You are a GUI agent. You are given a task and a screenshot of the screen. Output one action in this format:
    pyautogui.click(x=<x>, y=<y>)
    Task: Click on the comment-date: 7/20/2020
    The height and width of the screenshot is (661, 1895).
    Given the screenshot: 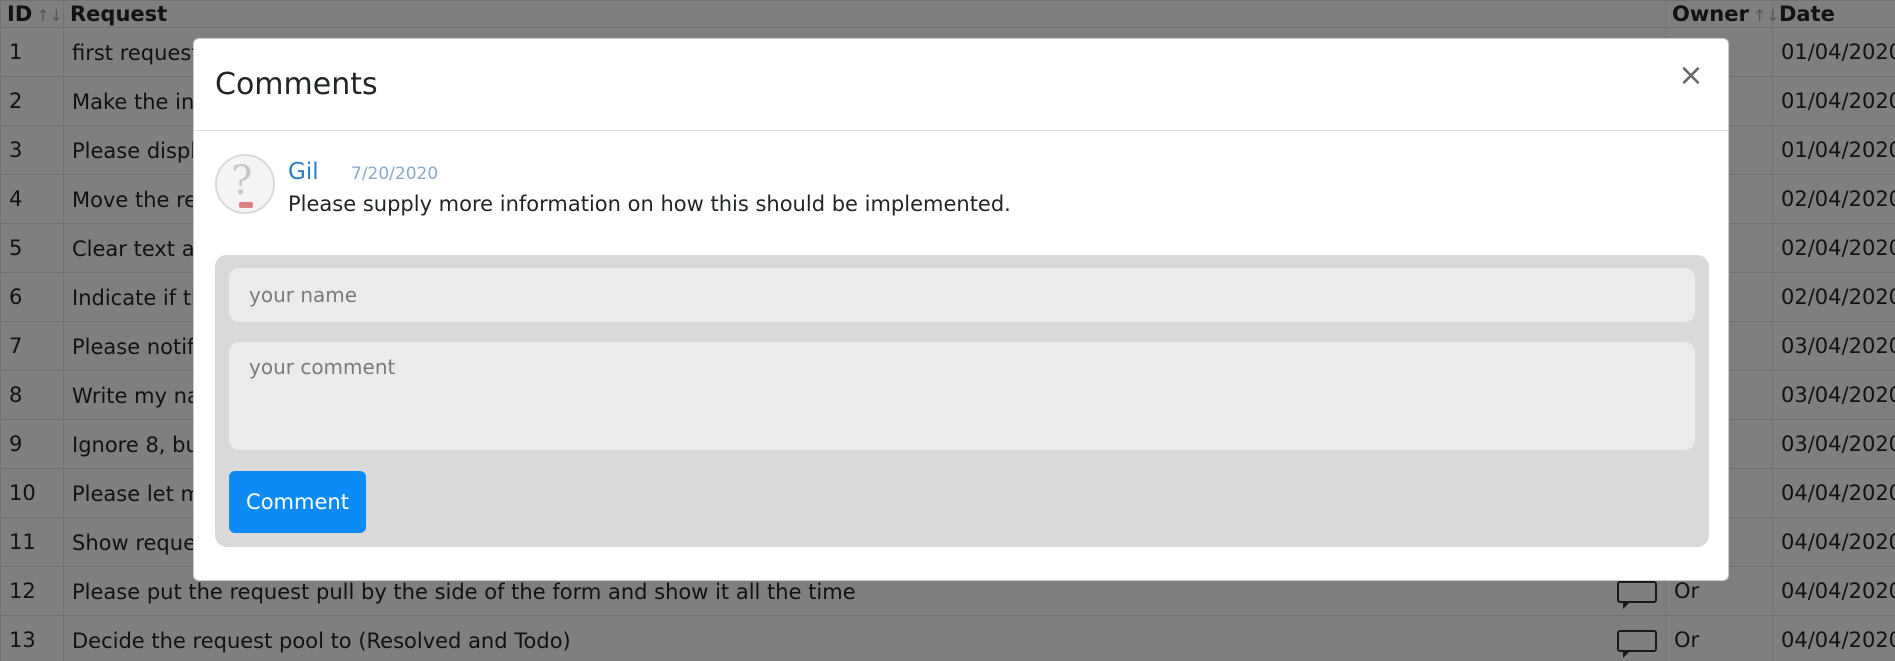 What is the action you would take?
    pyautogui.click(x=395, y=174)
    